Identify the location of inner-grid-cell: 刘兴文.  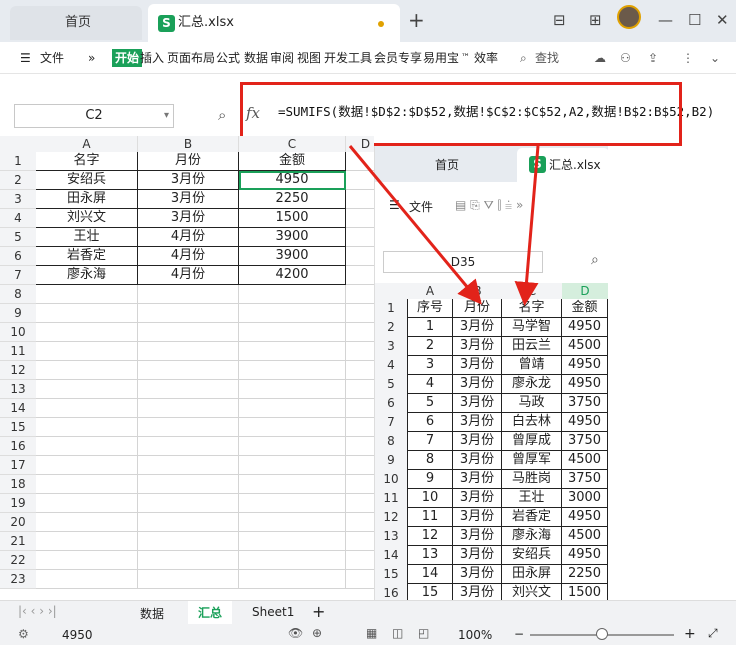
(532, 592).